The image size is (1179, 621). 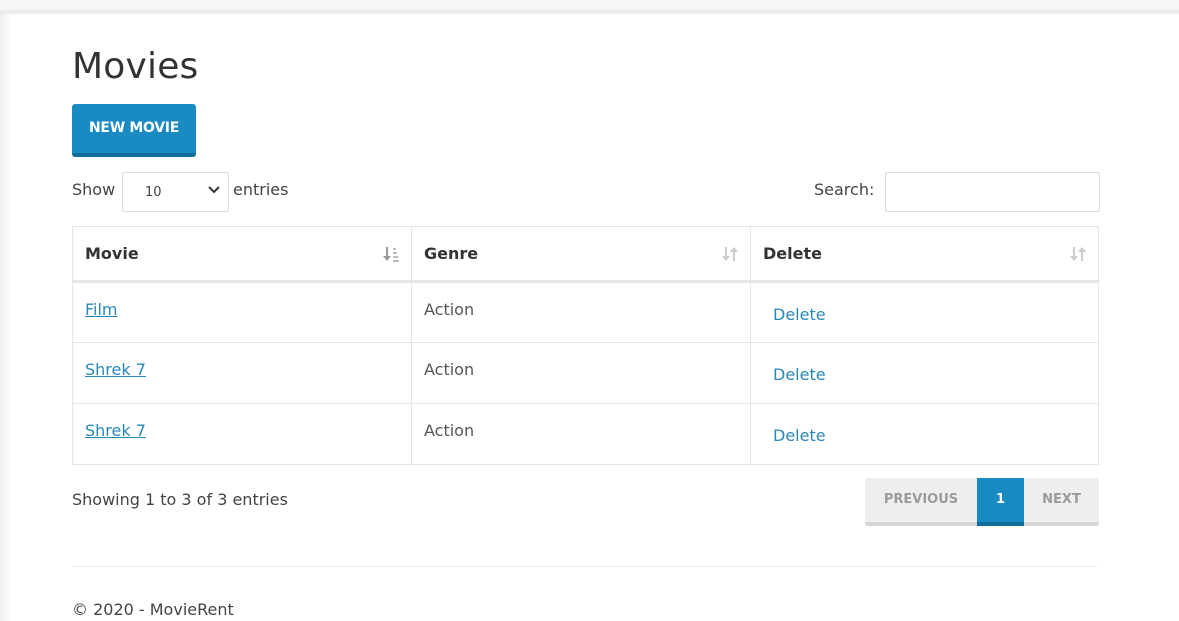 I want to click on new-movie-button: NEW MOVIE, so click(x=134, y=130).